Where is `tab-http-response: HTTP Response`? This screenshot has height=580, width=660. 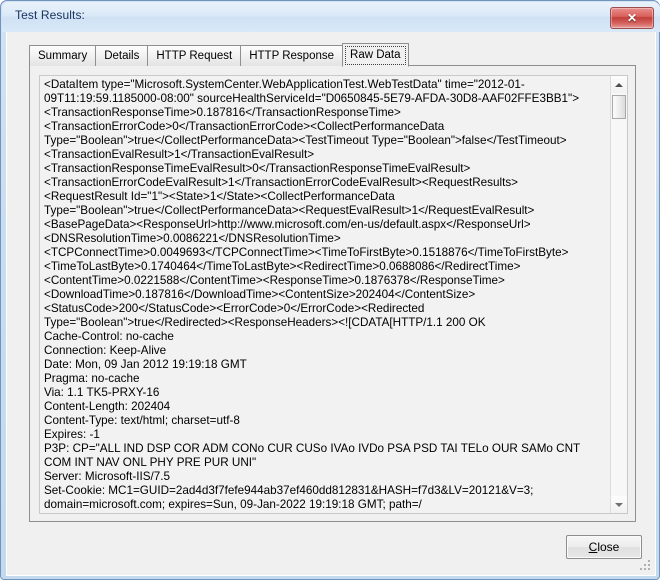
tab-http-response: HTTP Response is located at coordinates (292, 55).